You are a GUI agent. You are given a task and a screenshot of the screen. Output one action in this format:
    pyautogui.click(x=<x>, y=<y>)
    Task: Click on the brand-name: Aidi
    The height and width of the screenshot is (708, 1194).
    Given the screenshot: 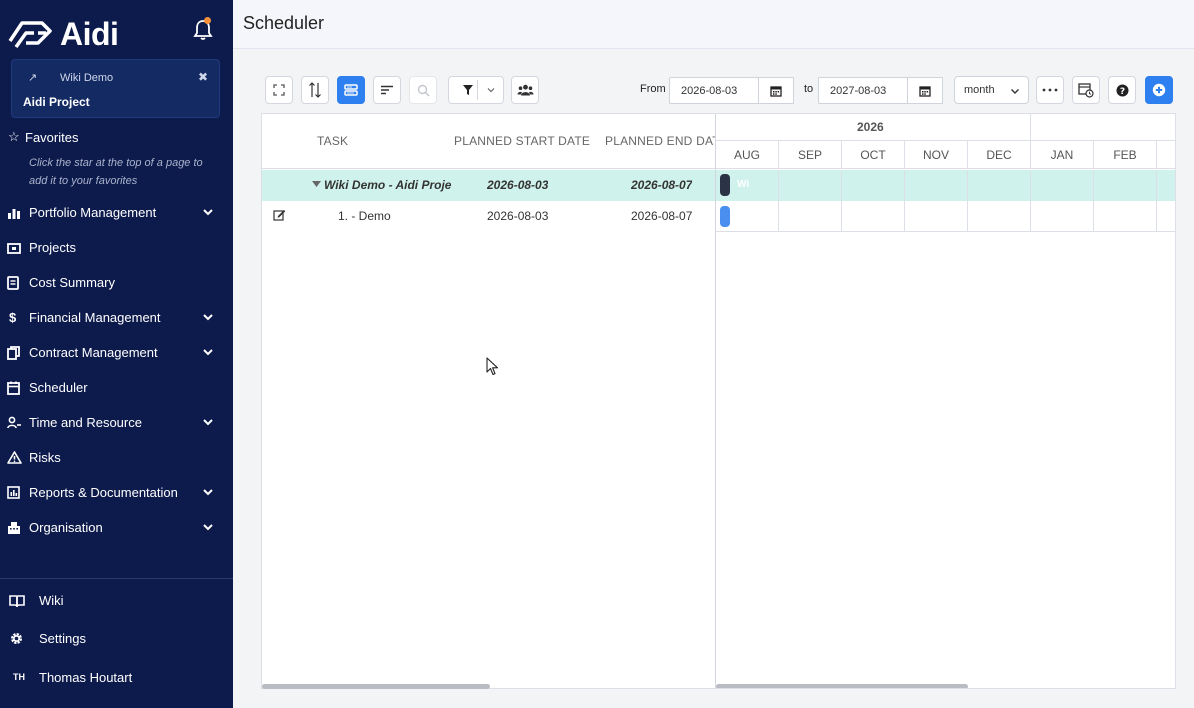 What is the action you would take?
    pyautogui.click(x=89, y=33)
    